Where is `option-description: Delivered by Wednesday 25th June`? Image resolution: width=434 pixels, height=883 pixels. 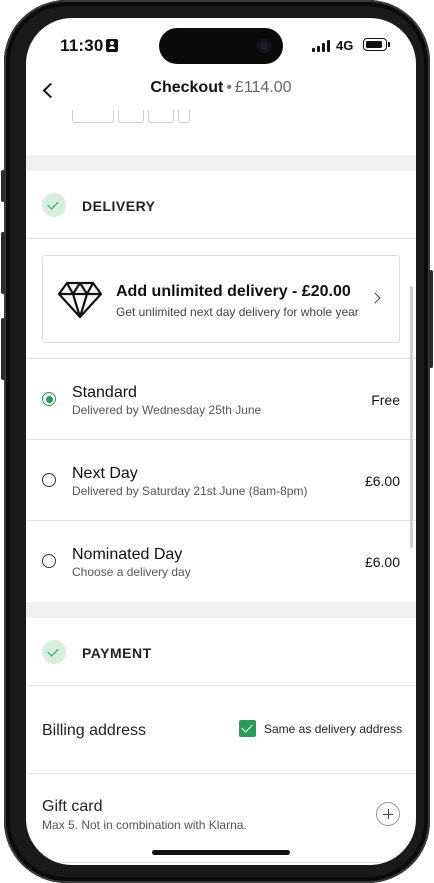 option-description: Delivered by Wednesday 25th June is located at coordinates (167, 410).